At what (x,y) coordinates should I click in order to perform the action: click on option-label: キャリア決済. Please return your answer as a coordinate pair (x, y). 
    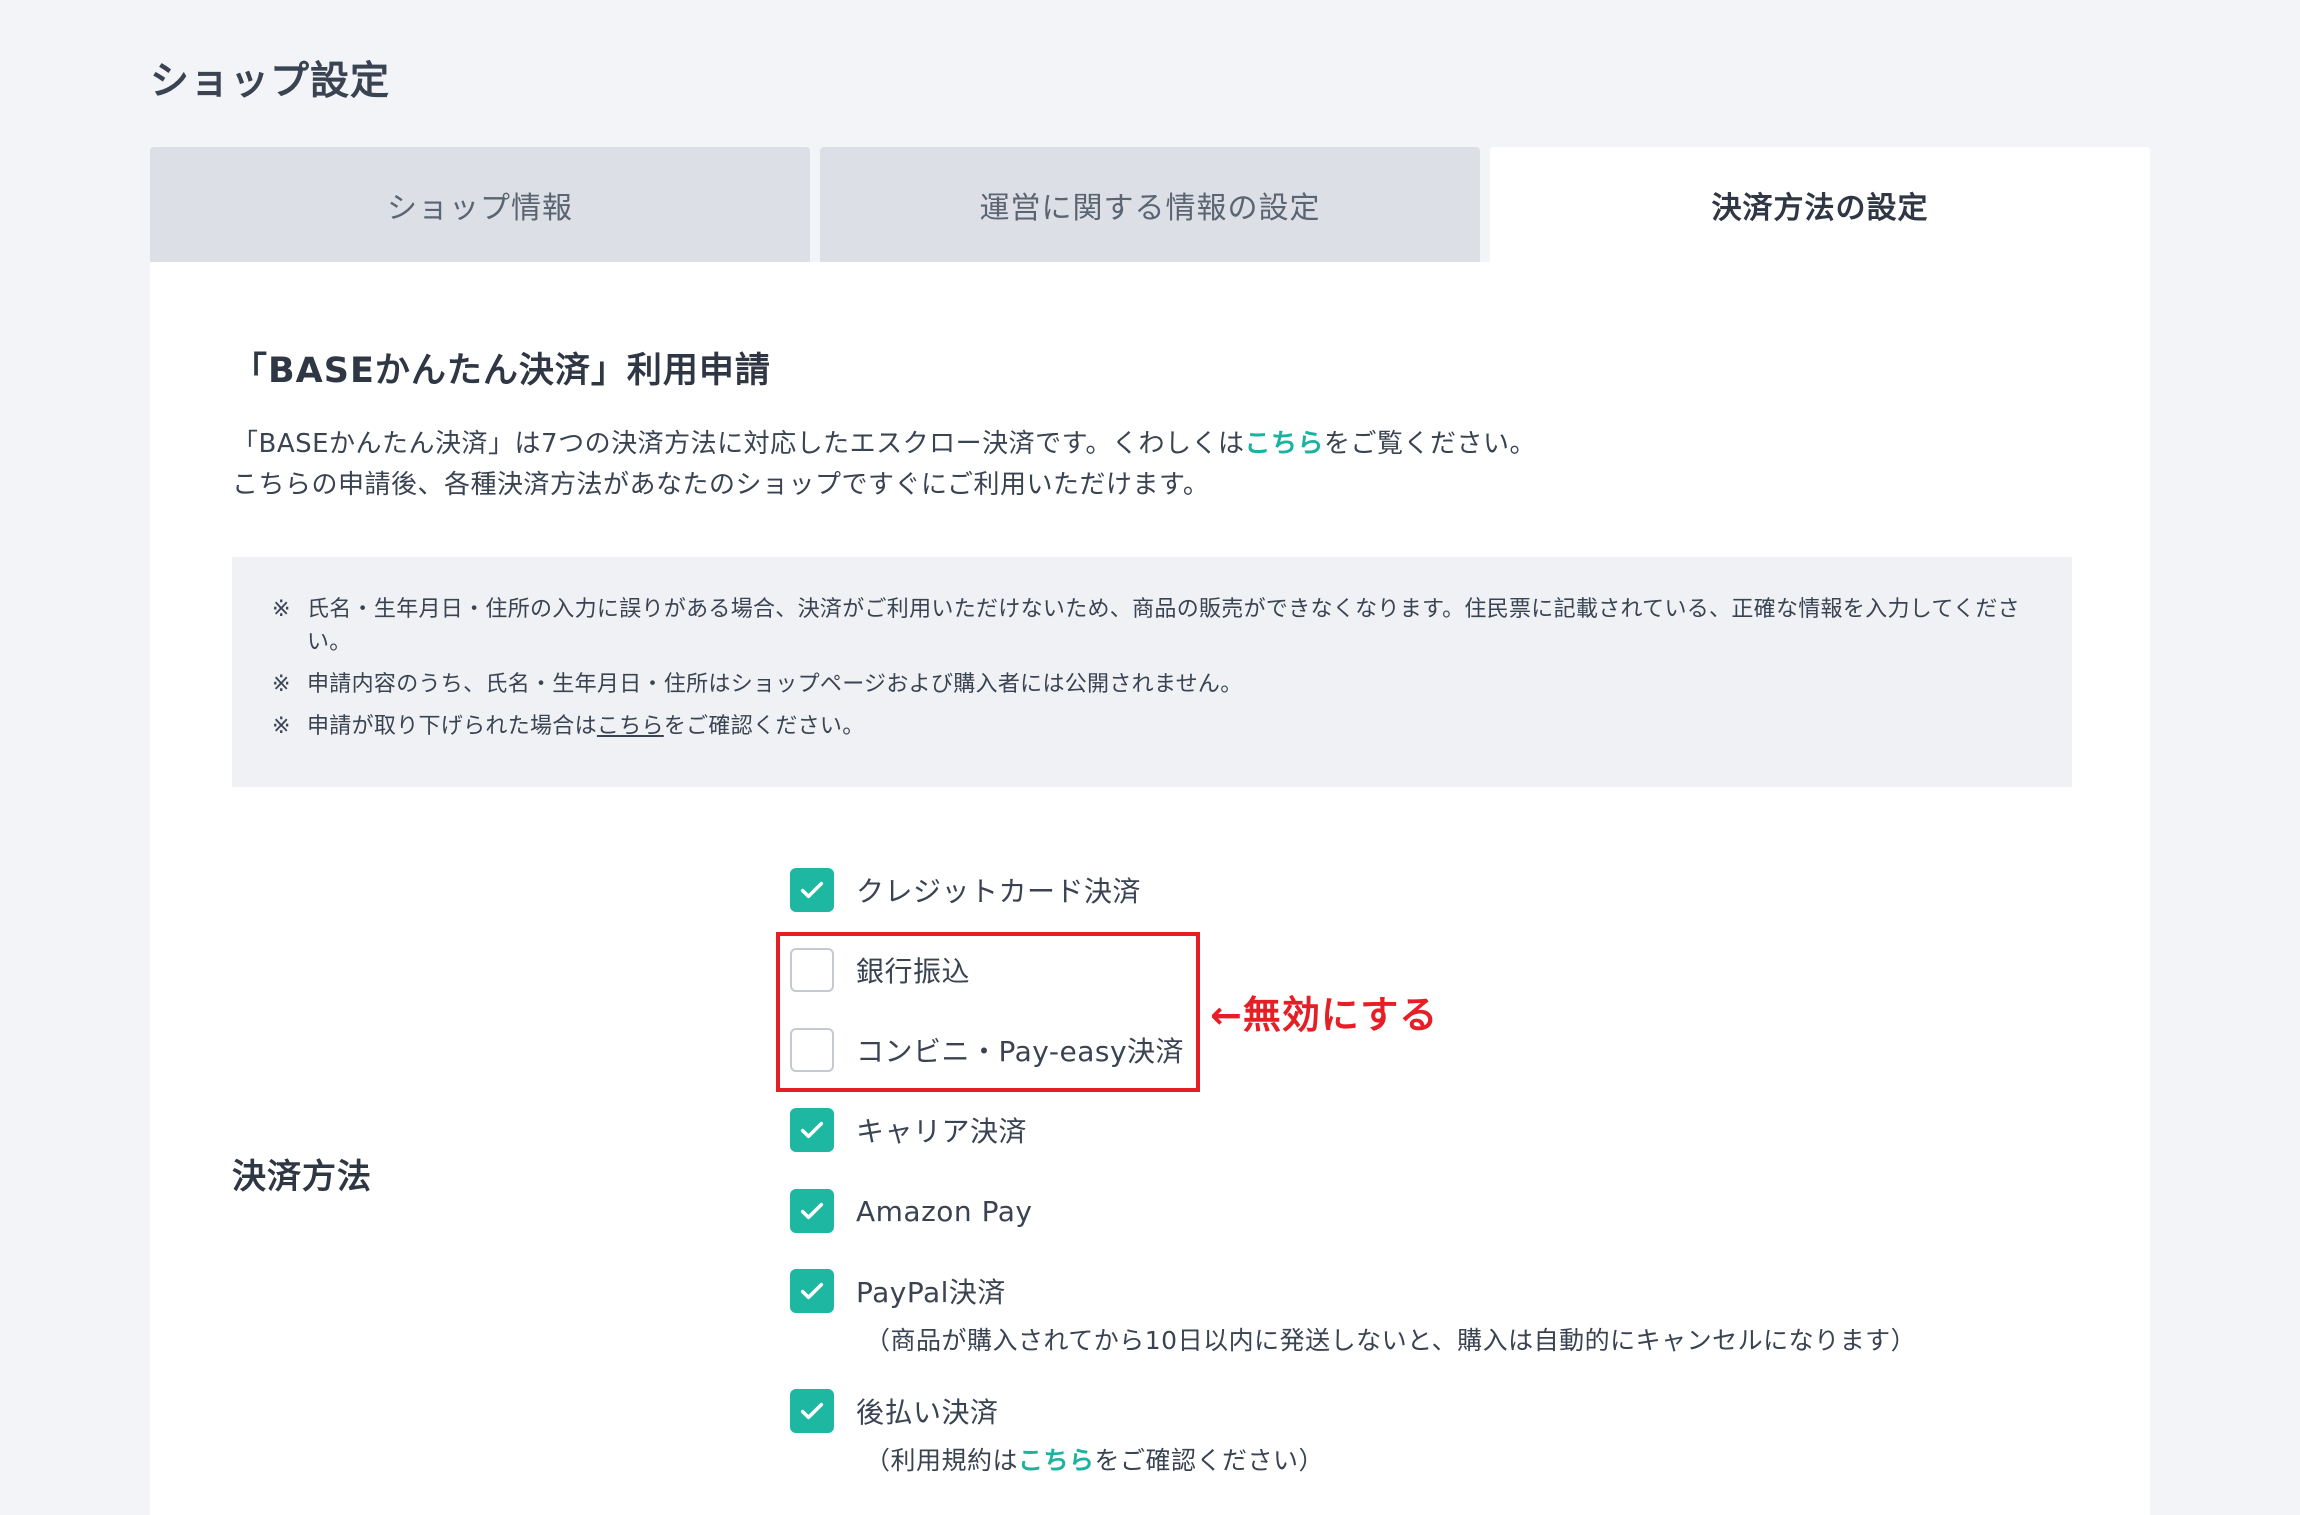
    Looking at the image, I should click on (942, 1131).